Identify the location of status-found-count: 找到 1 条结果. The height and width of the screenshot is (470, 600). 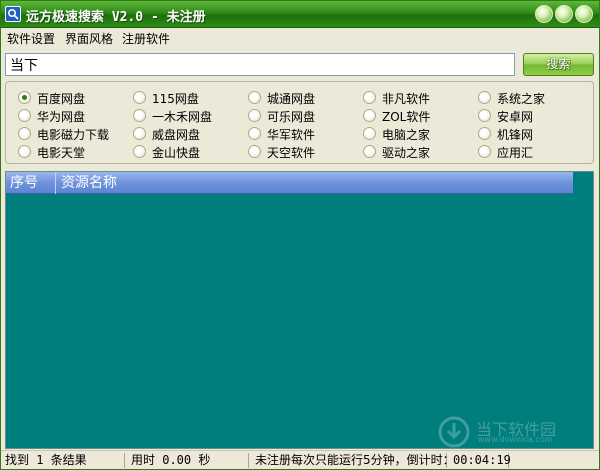
(63, 460).